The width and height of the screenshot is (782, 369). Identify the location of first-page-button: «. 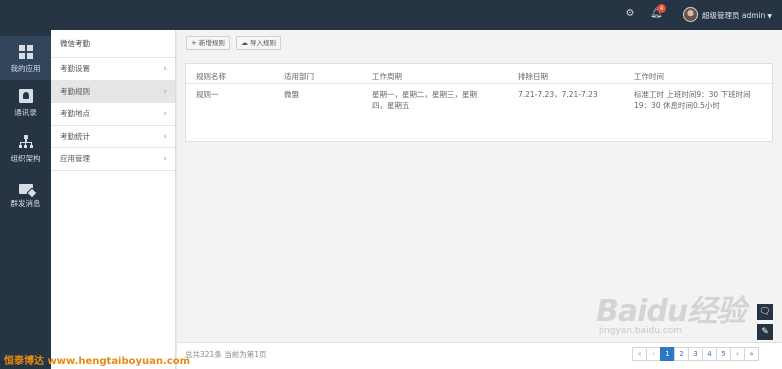
(639, 354).